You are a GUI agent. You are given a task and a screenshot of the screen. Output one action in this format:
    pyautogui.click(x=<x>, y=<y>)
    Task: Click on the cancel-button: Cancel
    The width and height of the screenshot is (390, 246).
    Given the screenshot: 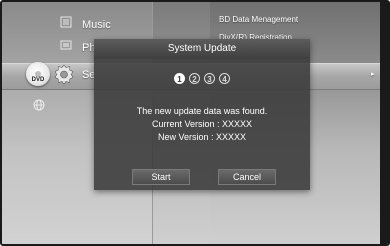 What is the action you would take?
    pyautogui.click(x=247, y=177)
    